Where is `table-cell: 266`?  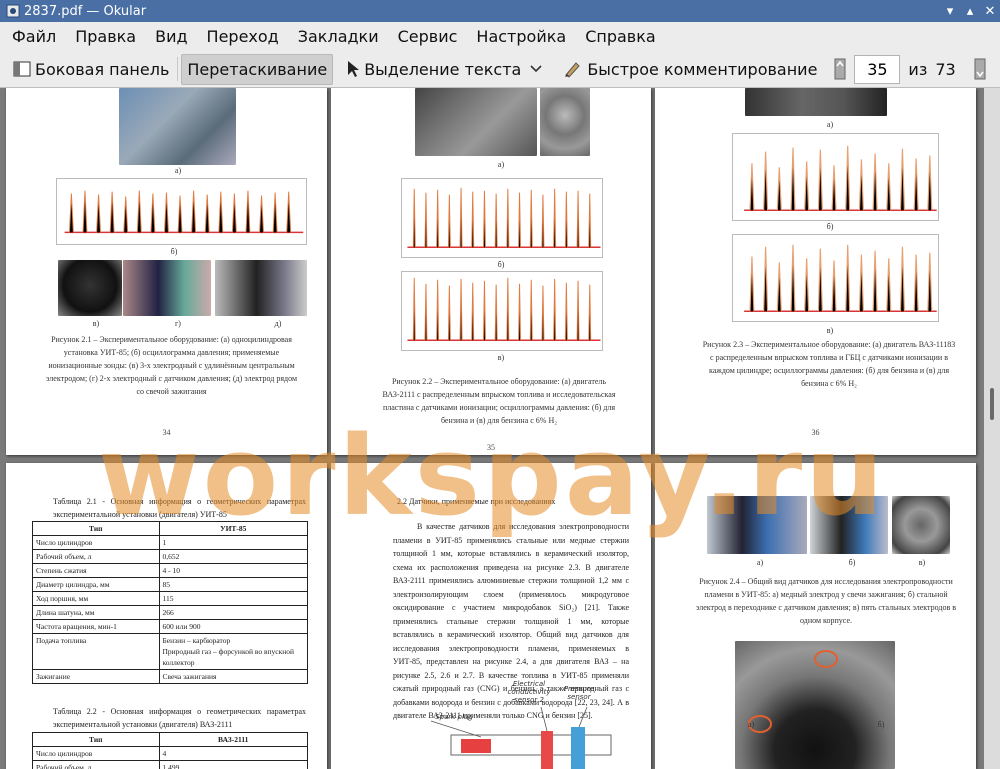
table-cell: 266 is located at coordinates (233, 612).